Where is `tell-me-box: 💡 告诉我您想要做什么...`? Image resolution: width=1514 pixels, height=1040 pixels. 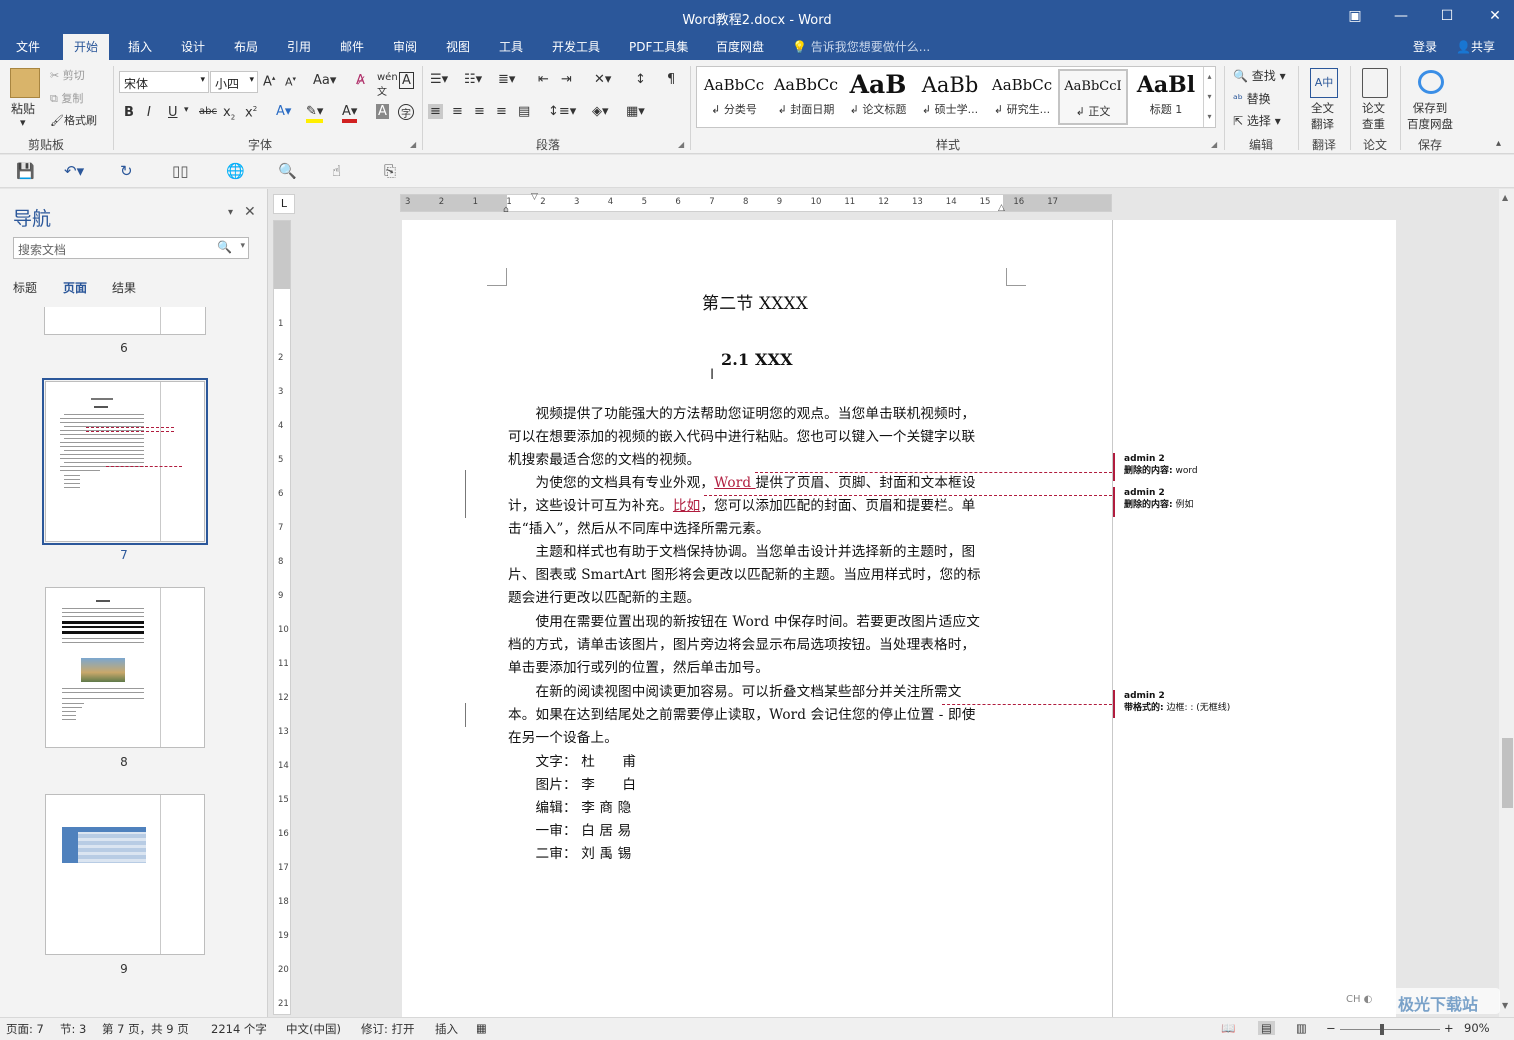
tell-me-box: 💡 告诉我您想要做什么... is located at coordinates (861, 46).